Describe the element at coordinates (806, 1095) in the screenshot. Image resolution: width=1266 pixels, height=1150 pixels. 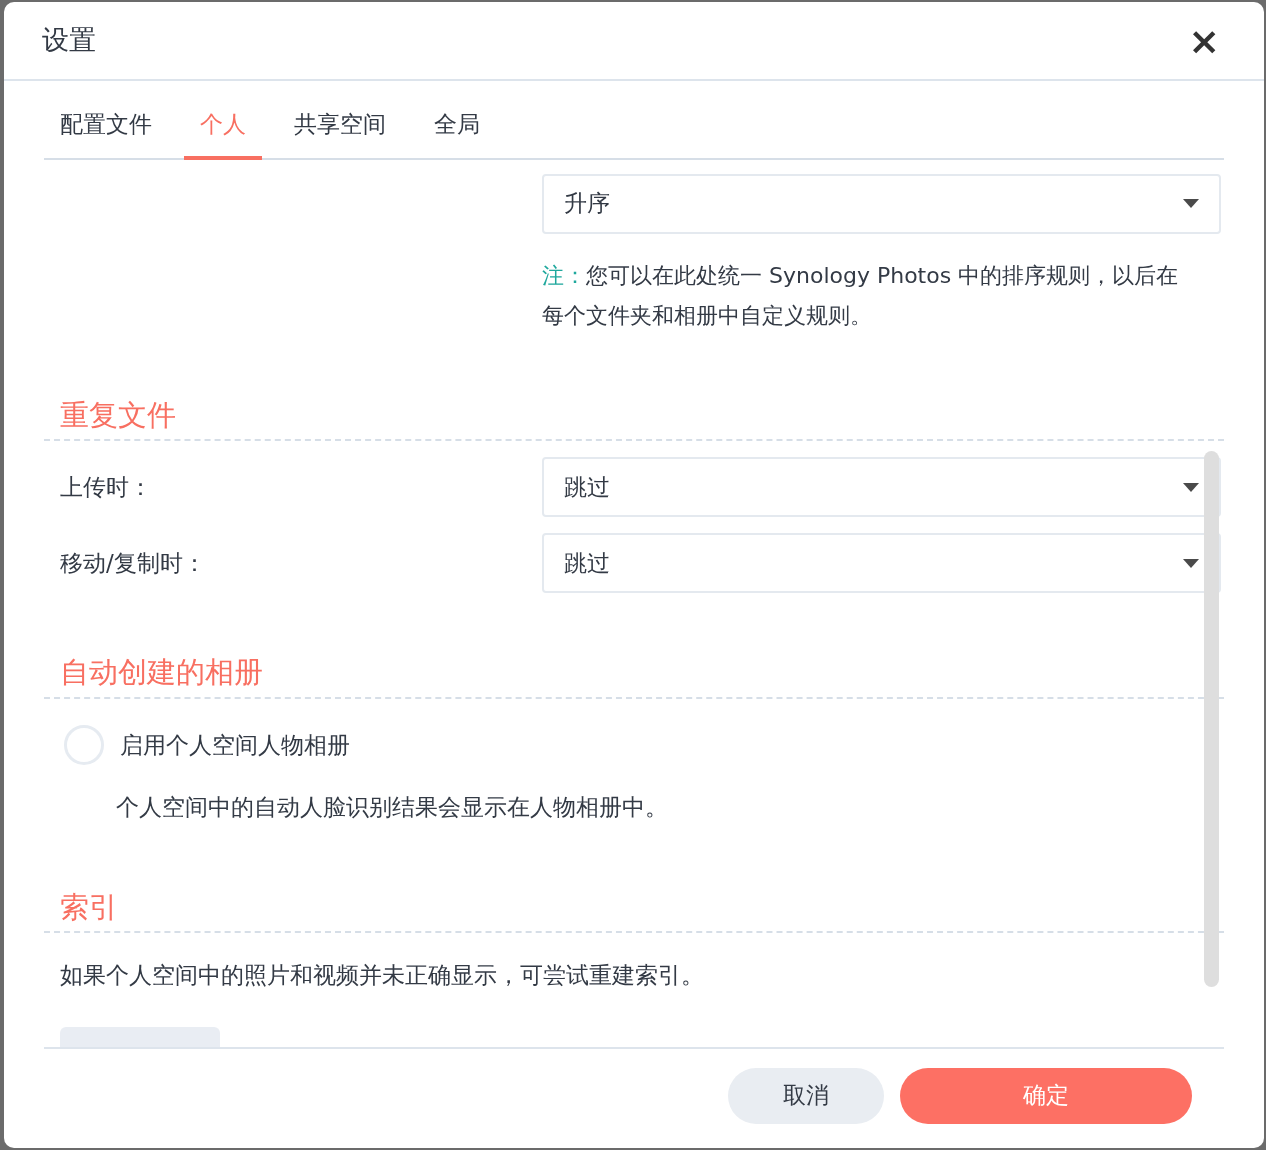
I see `cancel-button: 取消` at that location.